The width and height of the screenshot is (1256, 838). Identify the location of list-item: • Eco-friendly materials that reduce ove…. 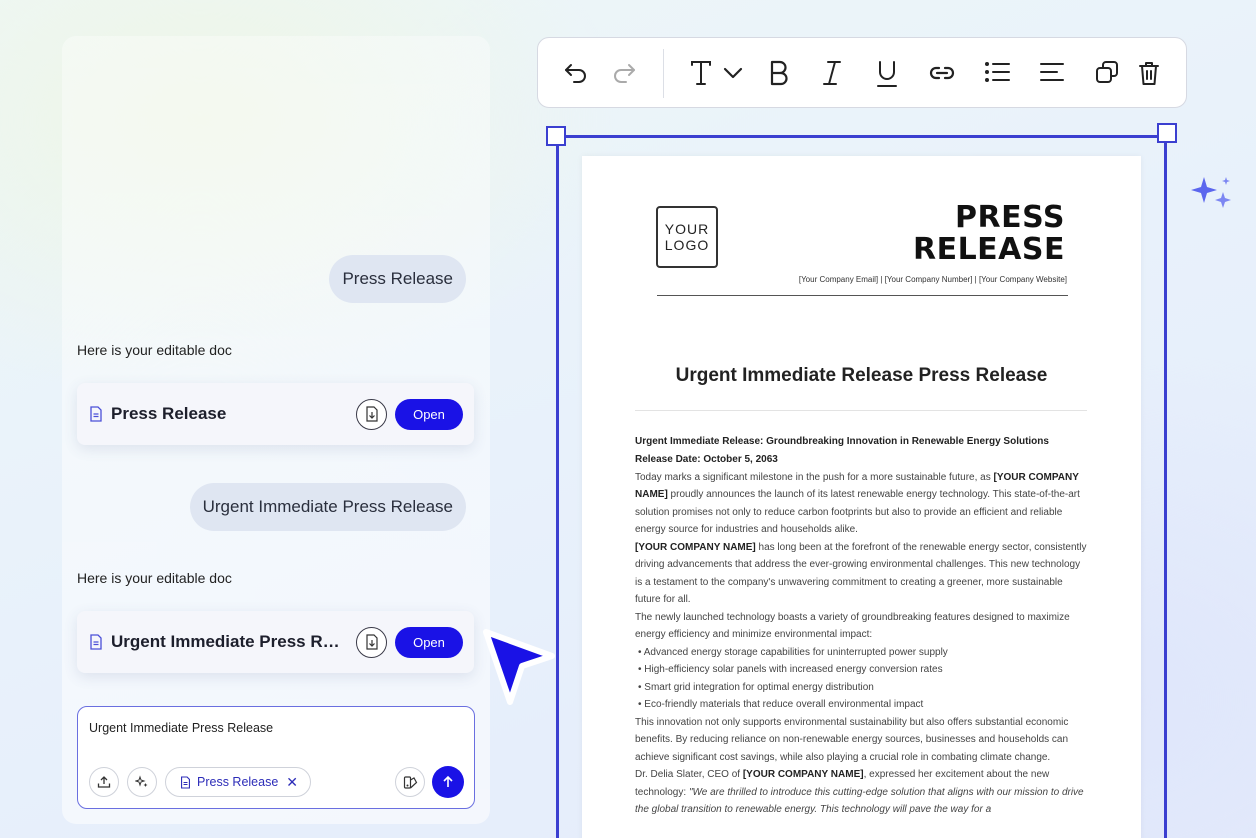
(781, 704).